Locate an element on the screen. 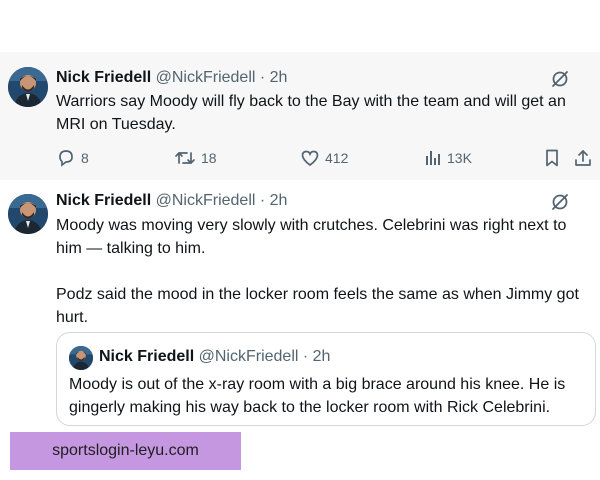  tweet-line: MRI on Tuesday. is located at coordinates (116, 124).